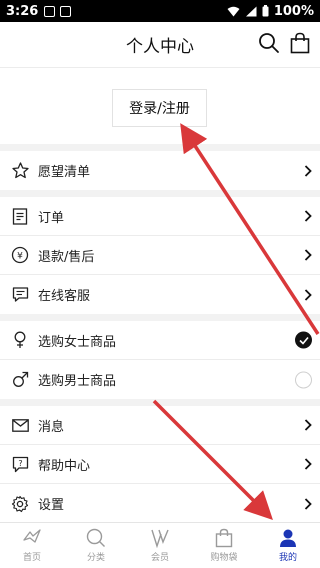  I want to click on star-icon, so click(20, 171).